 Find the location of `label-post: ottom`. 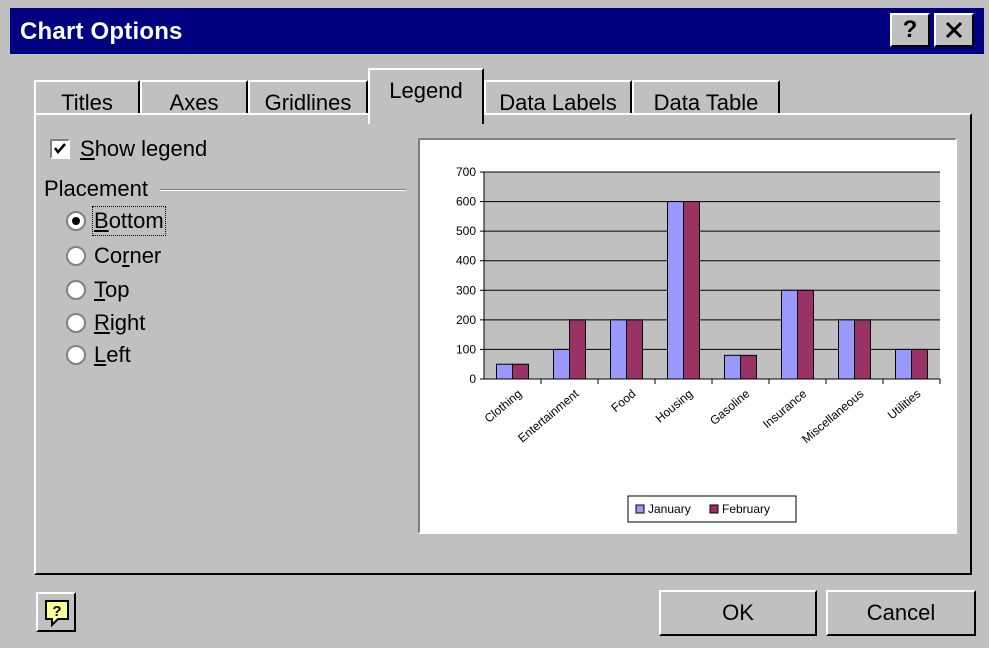

label-post: ottom is located at coordinates (136, 220).